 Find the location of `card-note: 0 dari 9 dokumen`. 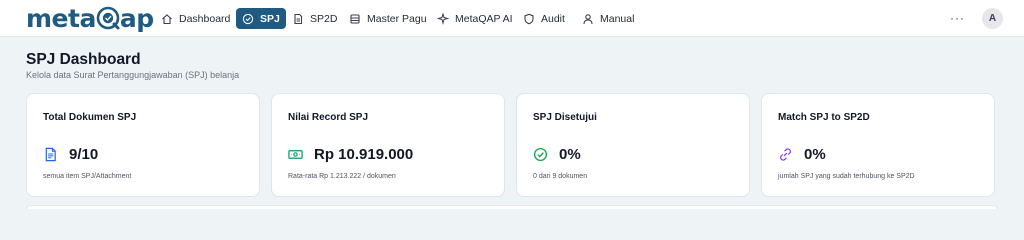

card-note: 0 dari 9 dokumen is located at coordinates (560, 176).